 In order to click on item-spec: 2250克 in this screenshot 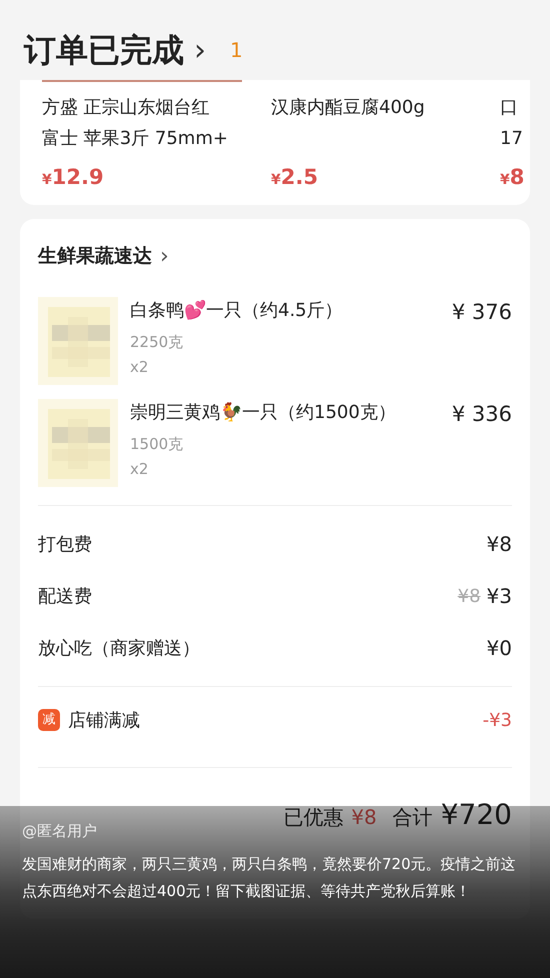, I will do `click(157, 342)`.